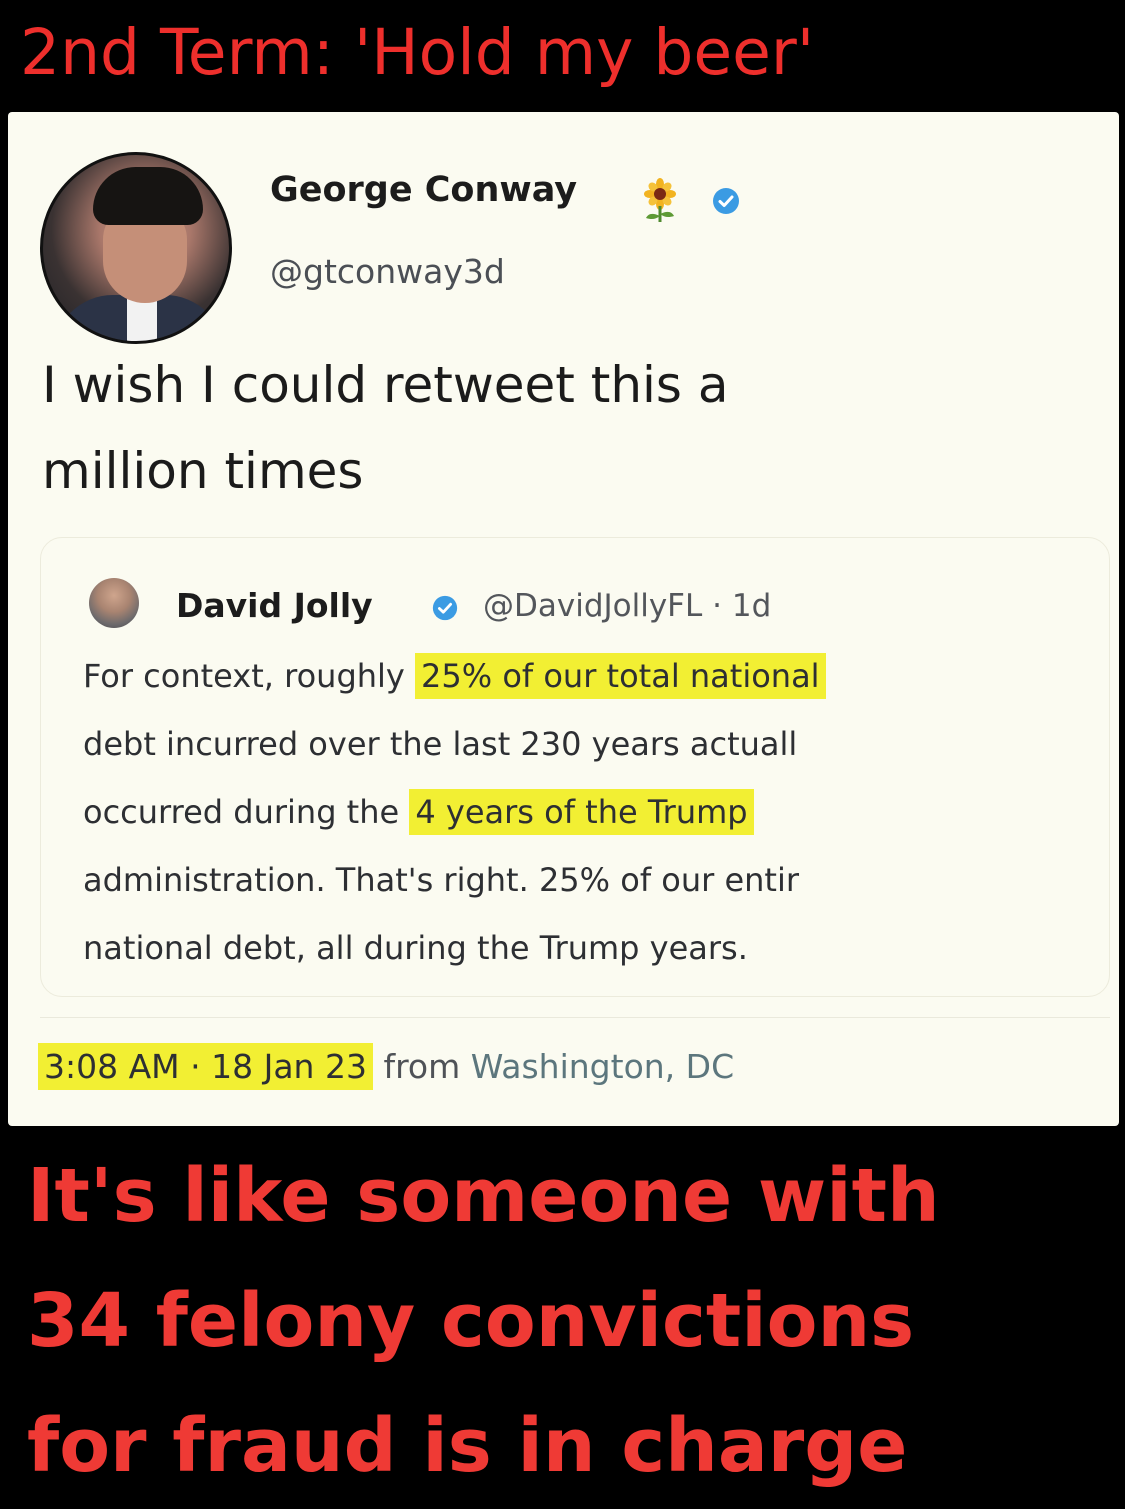 The width and height of the screenshot is (1125, 1509). What do you see at coordinates (203, 471) in the screenshot?
I see `tweet-text-line: million times` at bounding box center [203, 471].